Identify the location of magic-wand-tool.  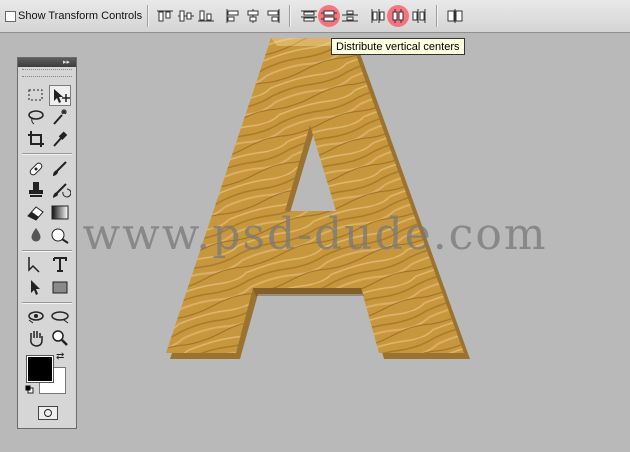
(60, 117).